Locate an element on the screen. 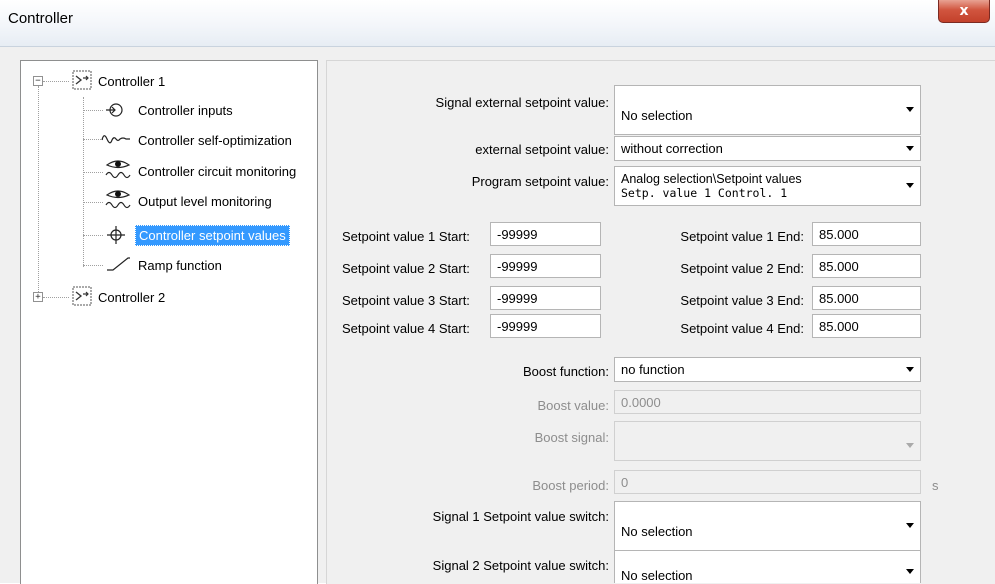 This screenshot has width=995, height=584. setpoint-values-icon is located at coordinates (116, 235).